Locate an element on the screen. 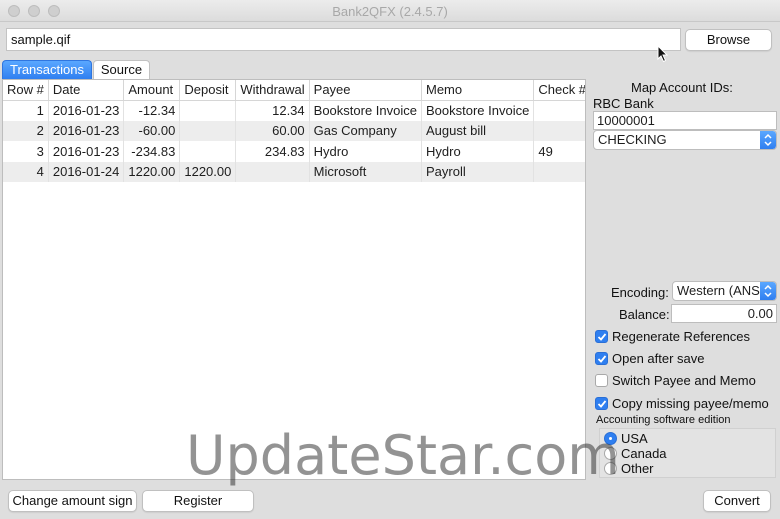 The width and height of the screenshot is (780, 519). balance-label: Balance: is located at coordinates (644, 314).